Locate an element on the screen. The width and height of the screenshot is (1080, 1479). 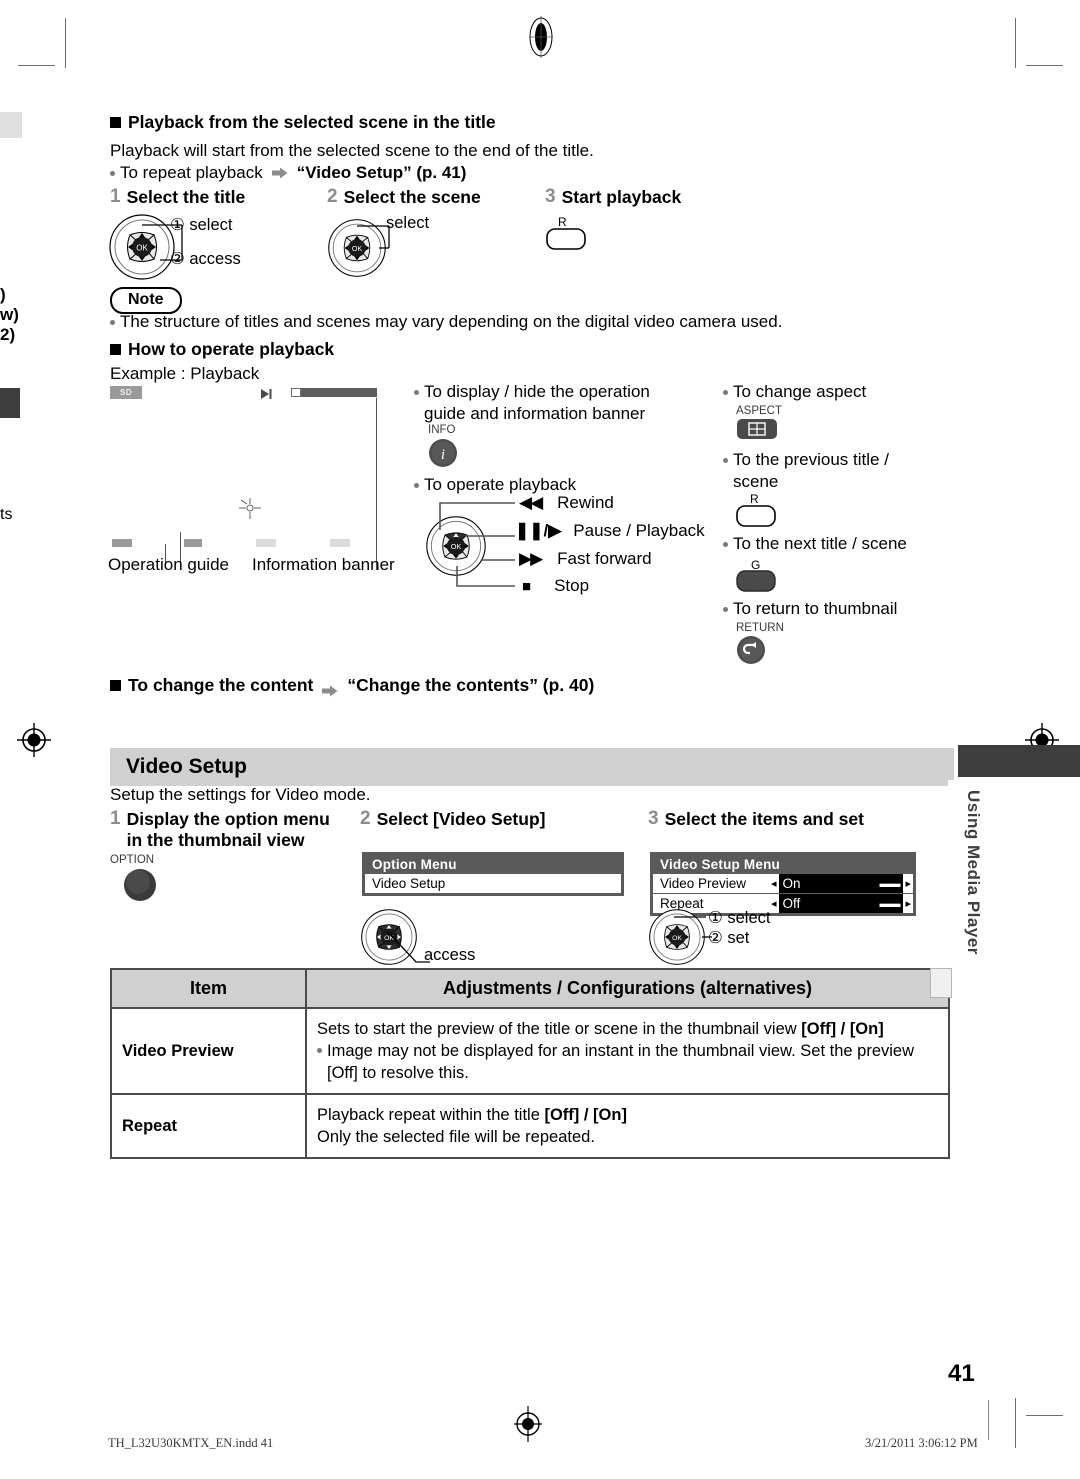
table-header-item: Item is located at coordinates (208, 988).